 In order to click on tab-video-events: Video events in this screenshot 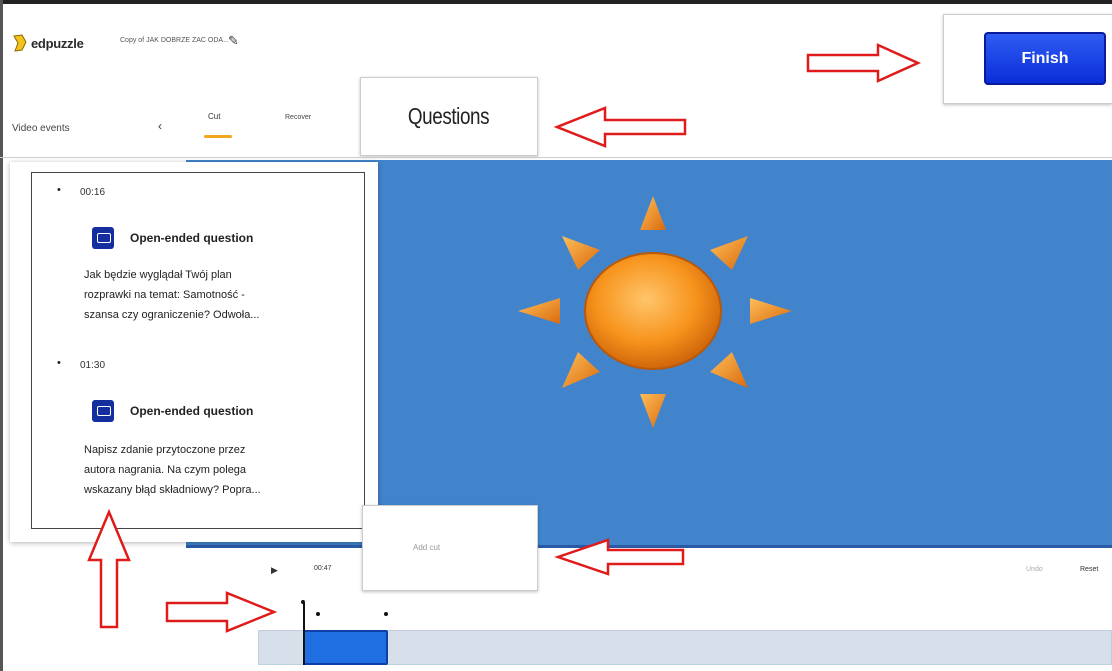, I will do `click(41, 128)`.